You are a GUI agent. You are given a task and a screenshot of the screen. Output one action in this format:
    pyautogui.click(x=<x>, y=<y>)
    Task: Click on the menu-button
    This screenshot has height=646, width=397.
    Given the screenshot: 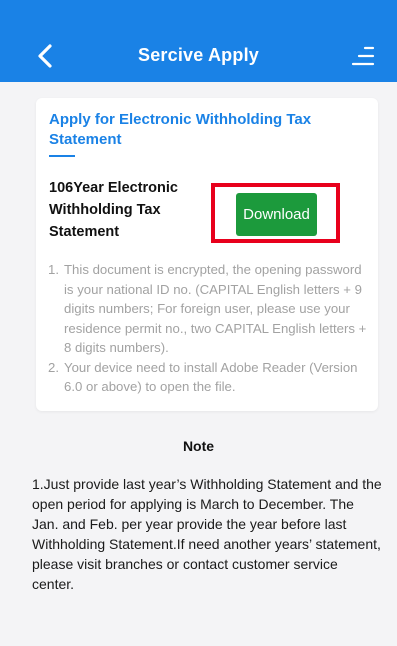 What is the action you would take?
    pyautogui.click(x=363, y=56)
    